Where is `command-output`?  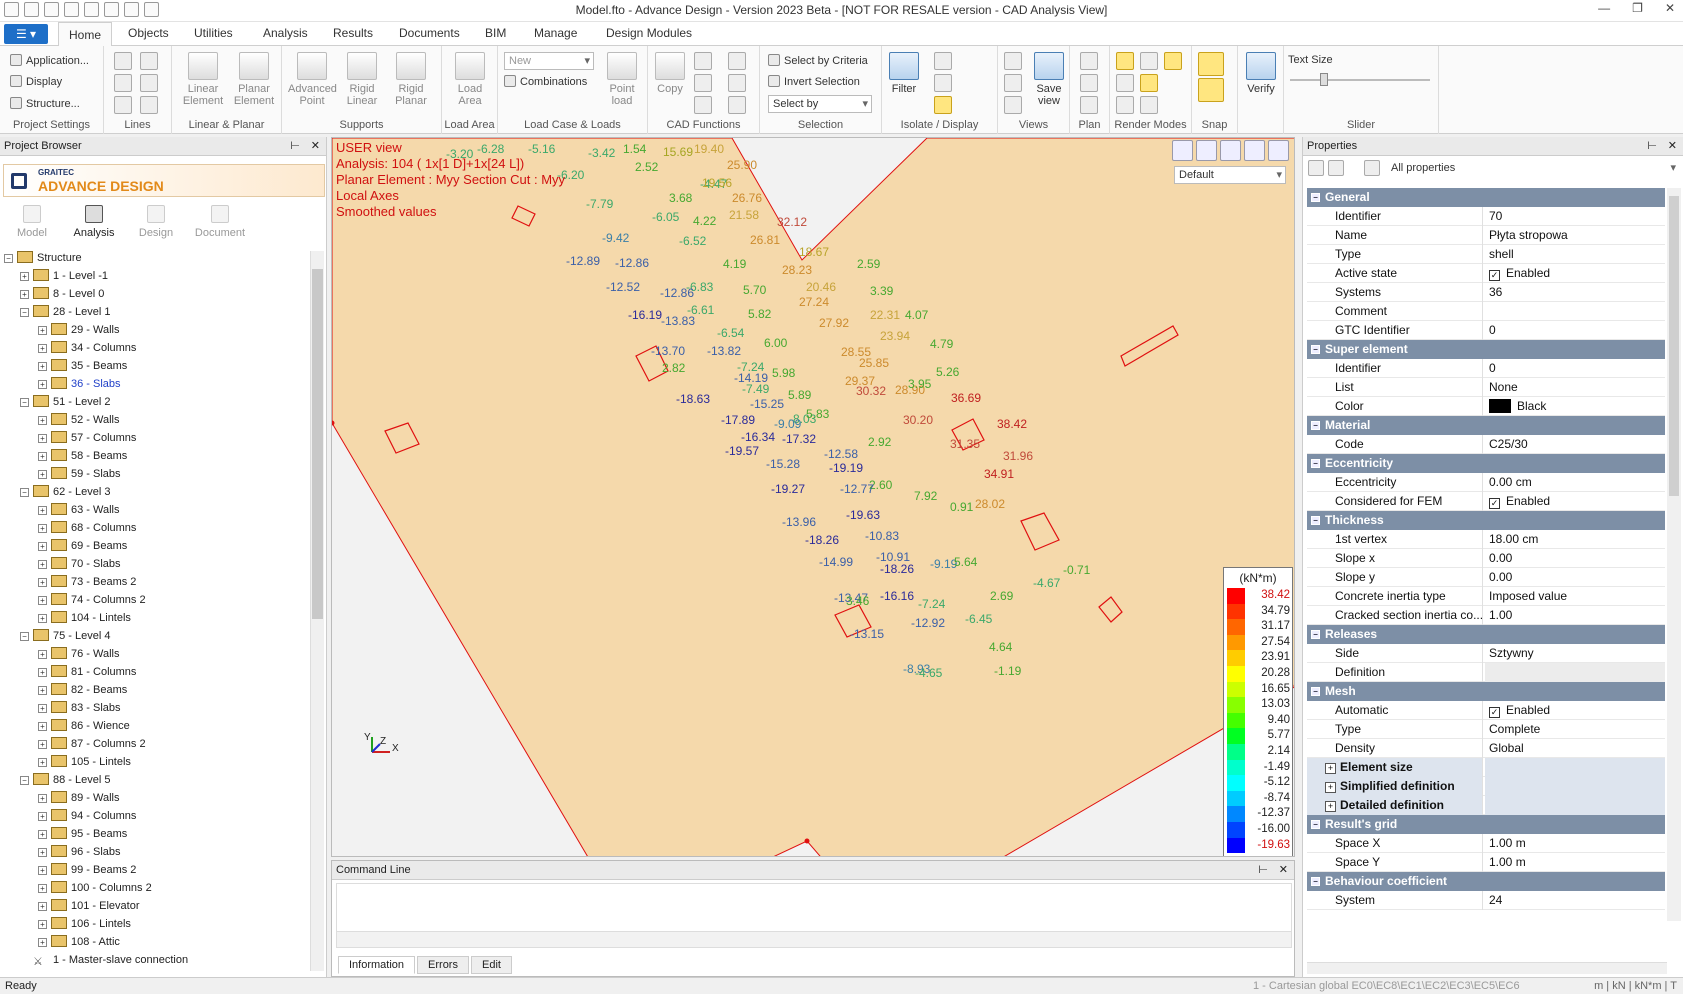
command-output is located at coordinates (814, 915).